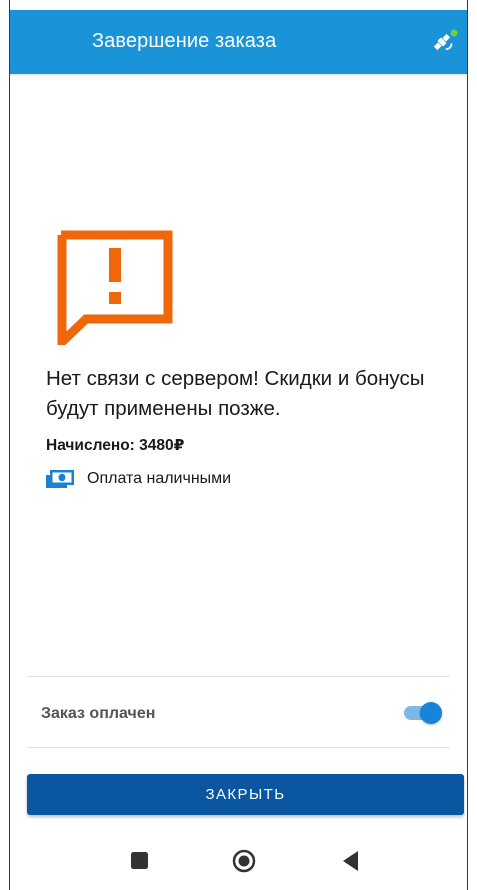  Describe the element at coordinates (115, 445) in the screenshot. I see `accrued-amount: Начислено: 3480₽` at that location.